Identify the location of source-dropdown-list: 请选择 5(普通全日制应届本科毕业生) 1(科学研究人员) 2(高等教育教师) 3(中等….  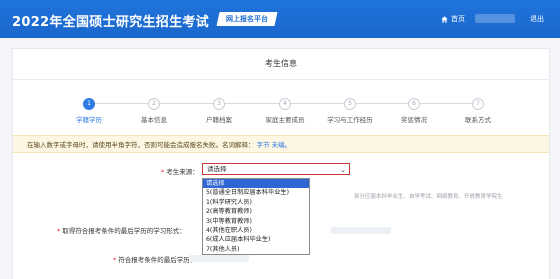
(256, 217).